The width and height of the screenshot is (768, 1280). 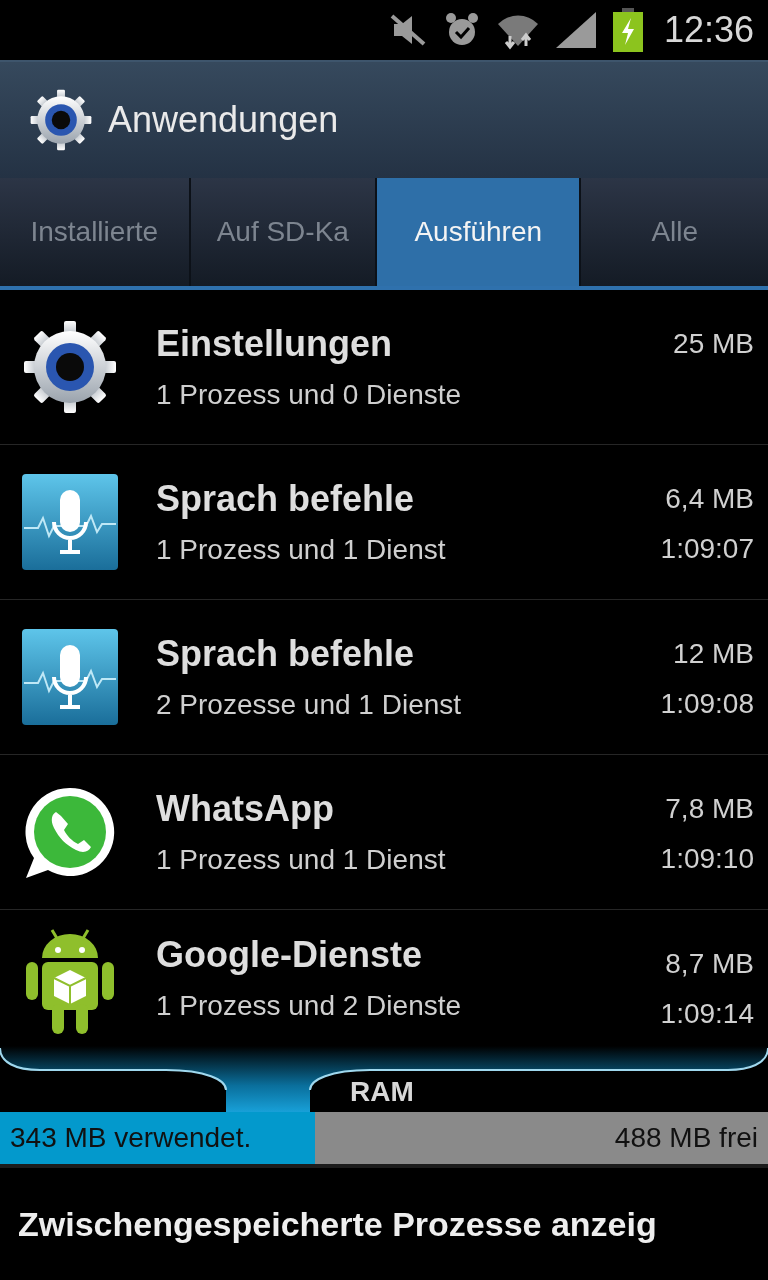 What do you see at coordinates (707, 1014) in the screenshot?
I see `run-time: 1:09:14` at bounding box center [707, 1014].